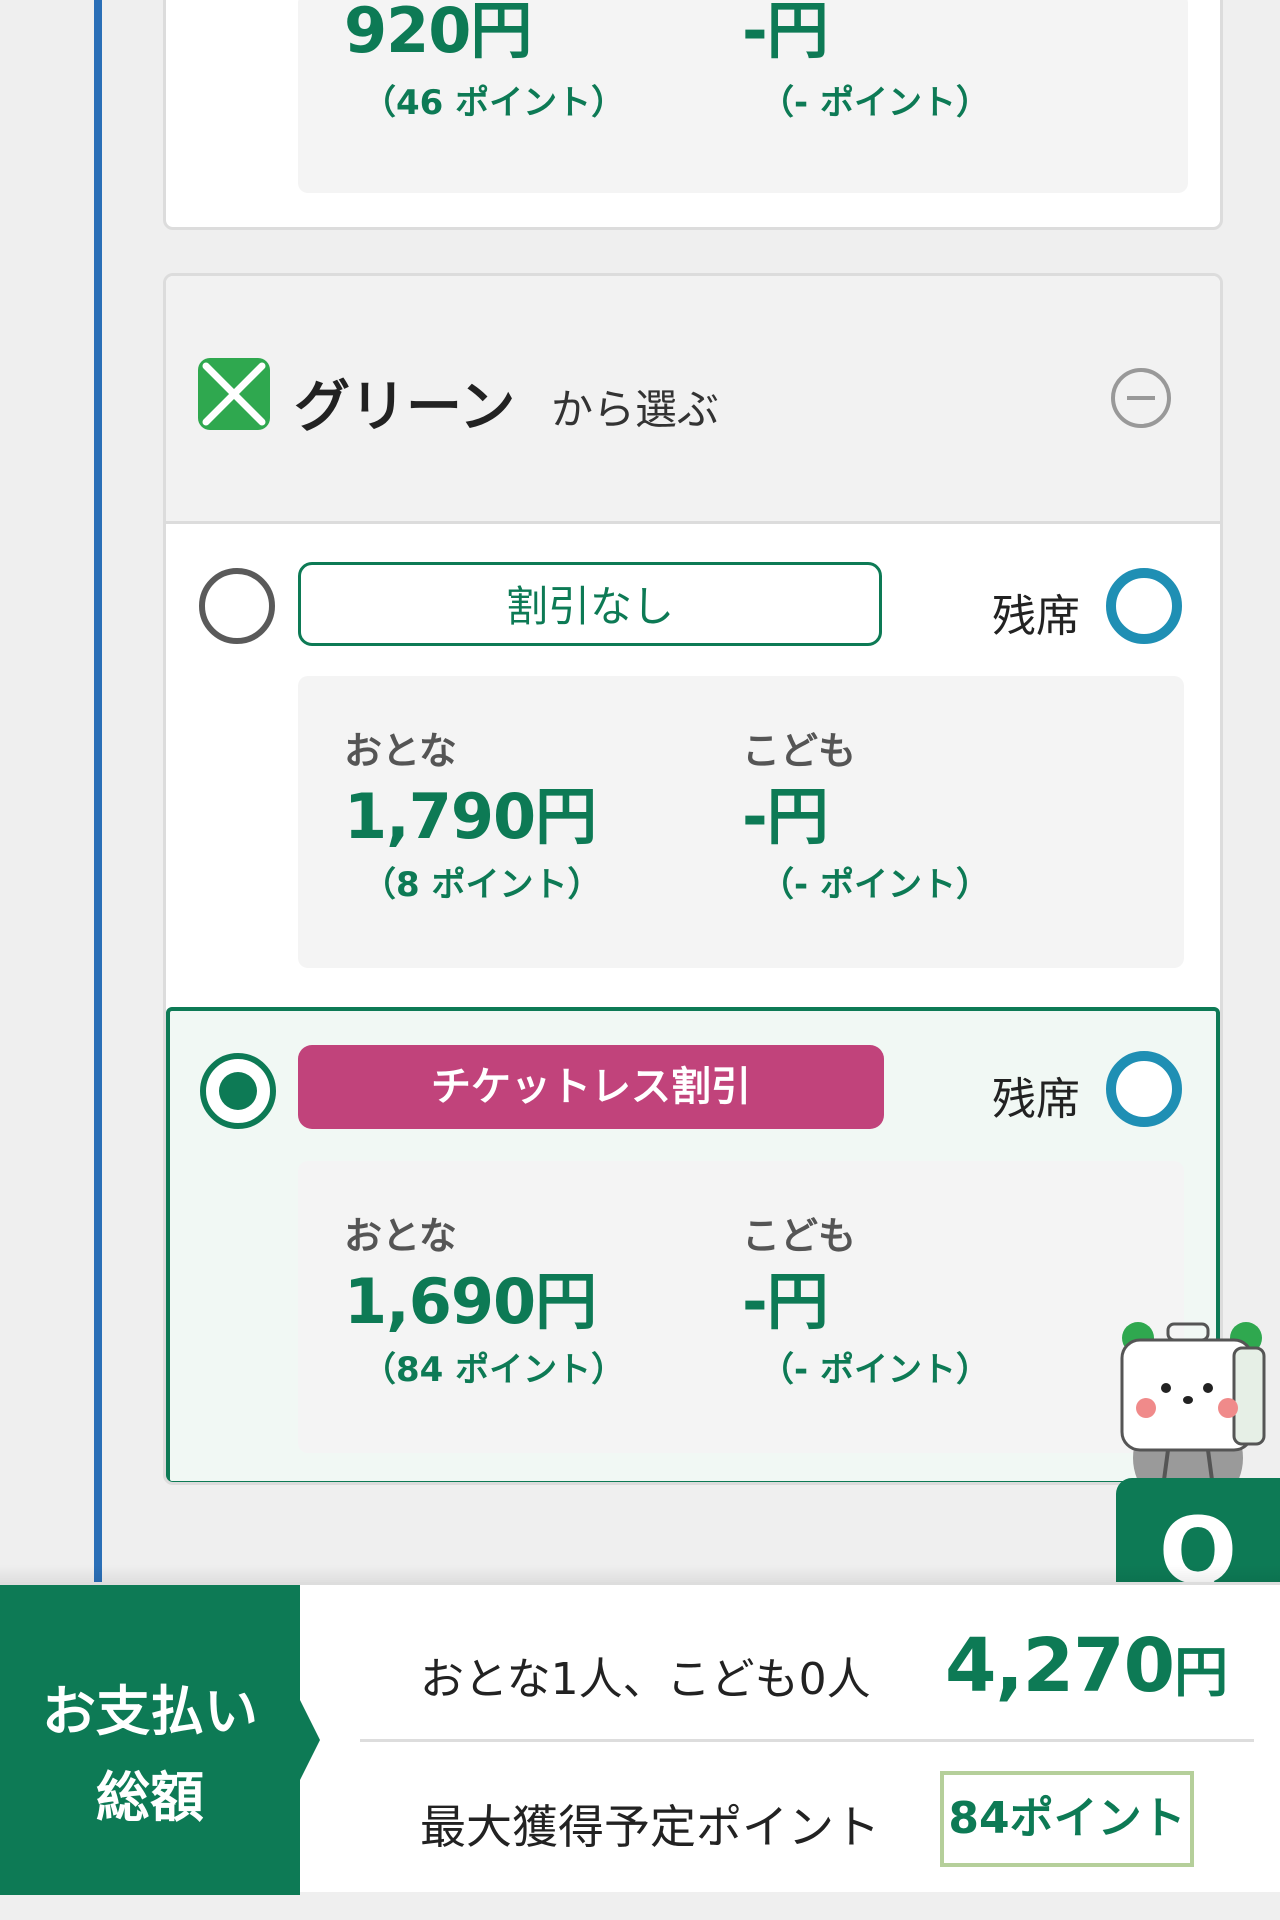 The width and height of the screenshot is (1280, 1920). Describe the element at coordinates (98, 800) in the screenshot. I see `route-timeline-line` at that location.